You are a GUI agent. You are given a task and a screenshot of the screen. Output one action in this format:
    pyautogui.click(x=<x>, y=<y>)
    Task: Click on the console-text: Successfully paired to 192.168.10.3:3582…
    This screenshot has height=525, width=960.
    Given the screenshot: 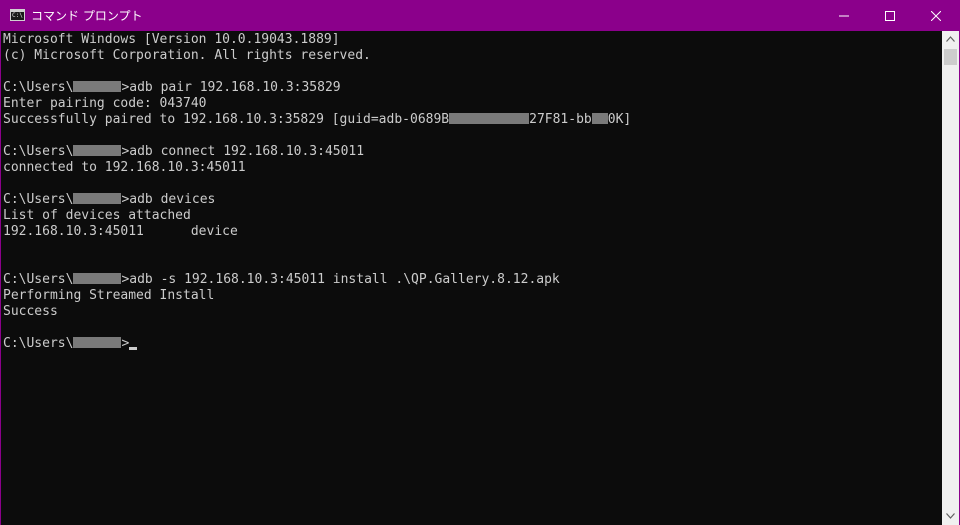 What is the action you would take?
    pyautogui.click(x=226, y=119)
    